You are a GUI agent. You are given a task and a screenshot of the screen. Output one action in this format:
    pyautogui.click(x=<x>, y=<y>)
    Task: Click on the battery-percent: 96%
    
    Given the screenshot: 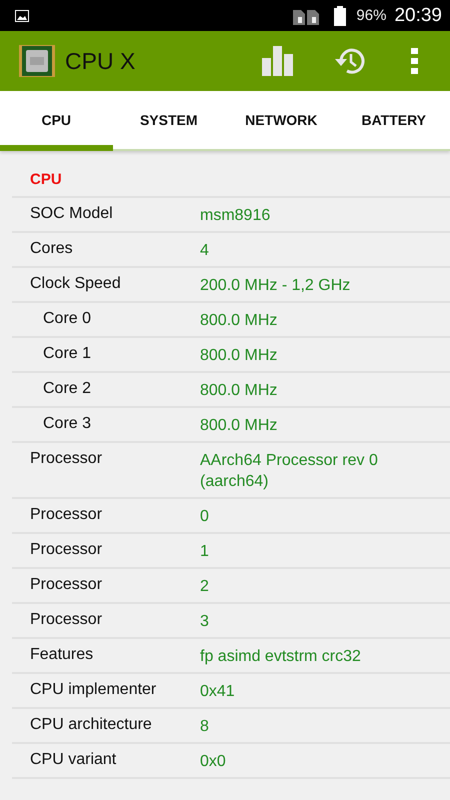 What is the action you would take?
    pyautogui.click(x=371, y=15)
    